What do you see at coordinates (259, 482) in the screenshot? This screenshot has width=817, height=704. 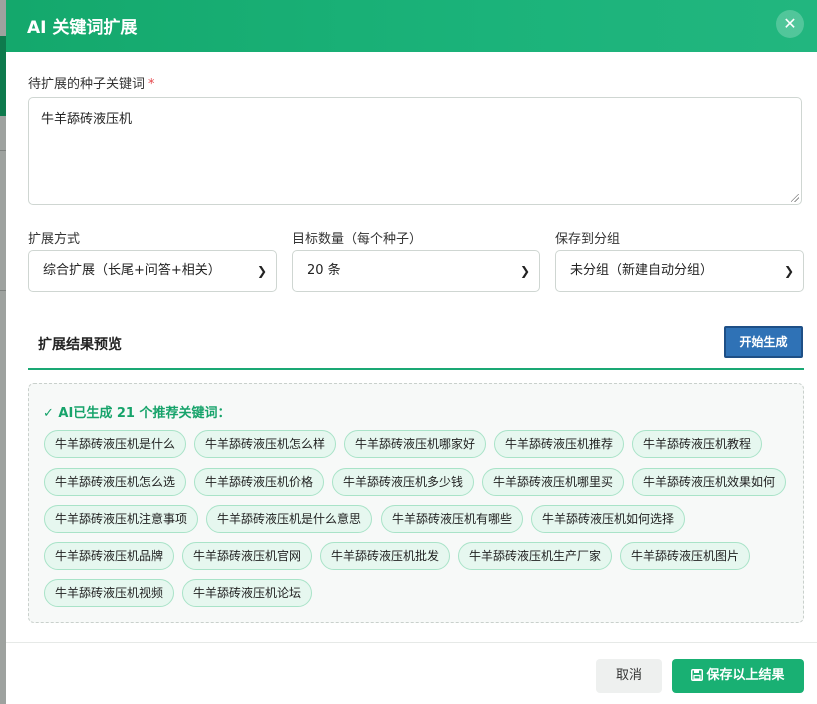 I see `keyword-chip: 牛羊舔砖液压机价格` at bounding box center [259, 482].